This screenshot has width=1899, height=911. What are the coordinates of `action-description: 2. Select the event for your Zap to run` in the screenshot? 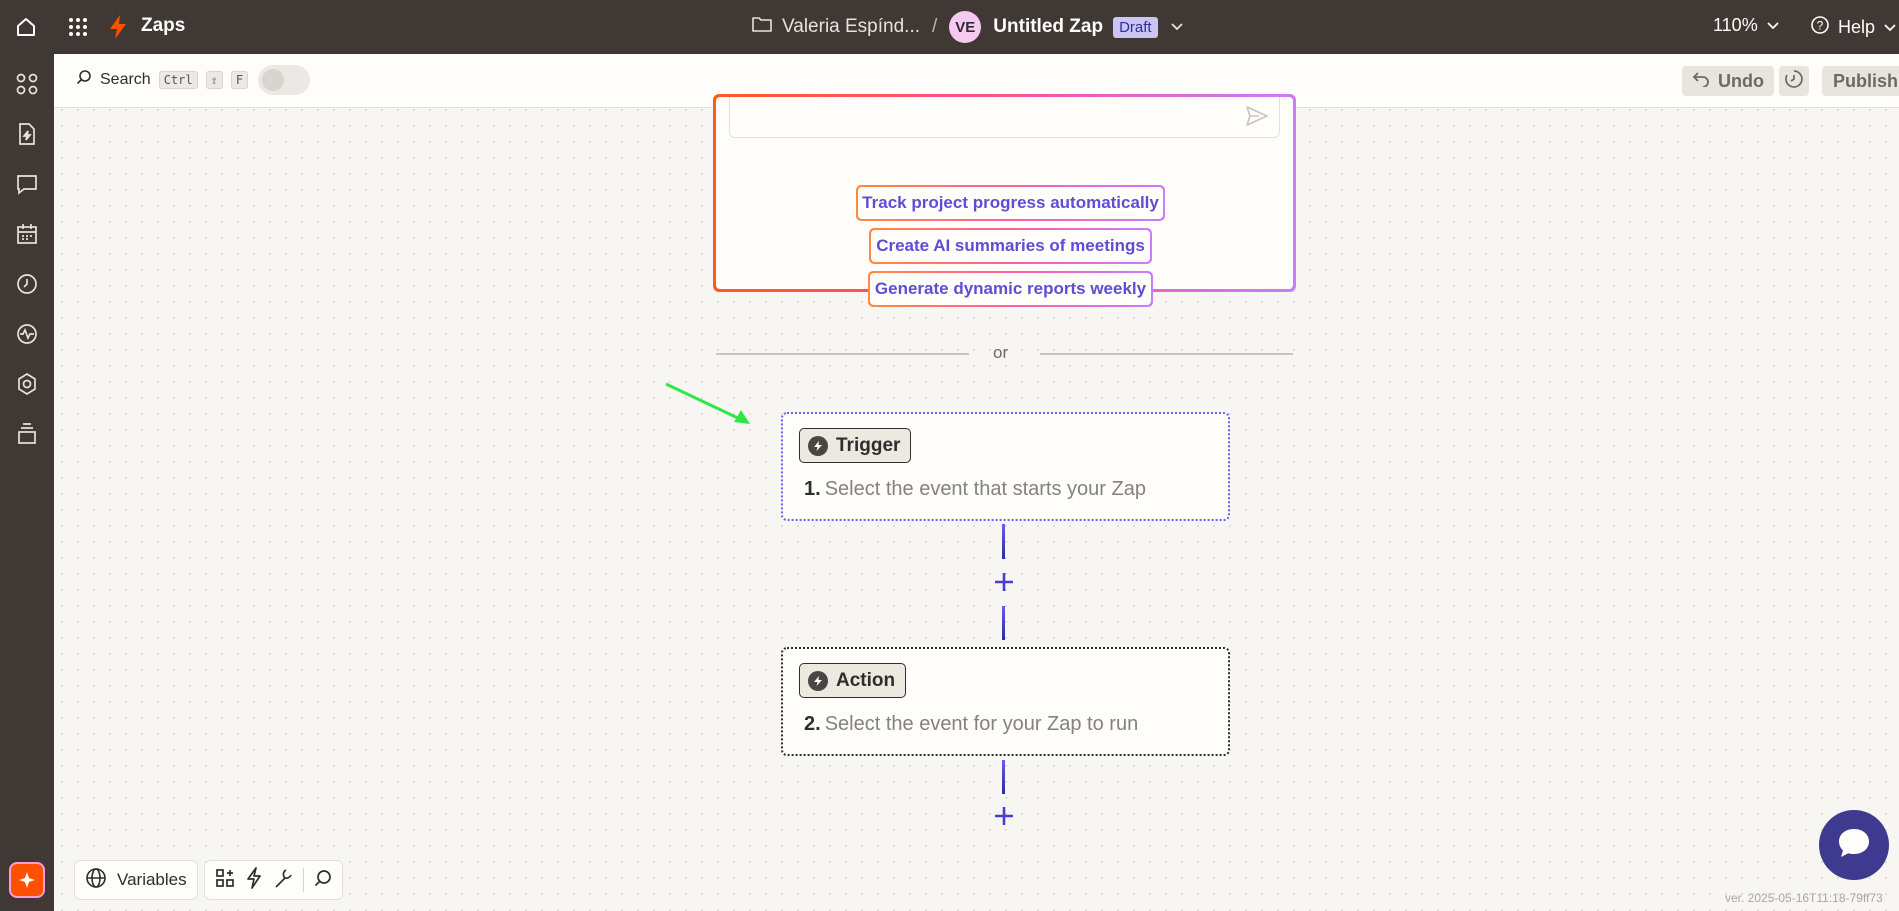 It's located at (971, 724).